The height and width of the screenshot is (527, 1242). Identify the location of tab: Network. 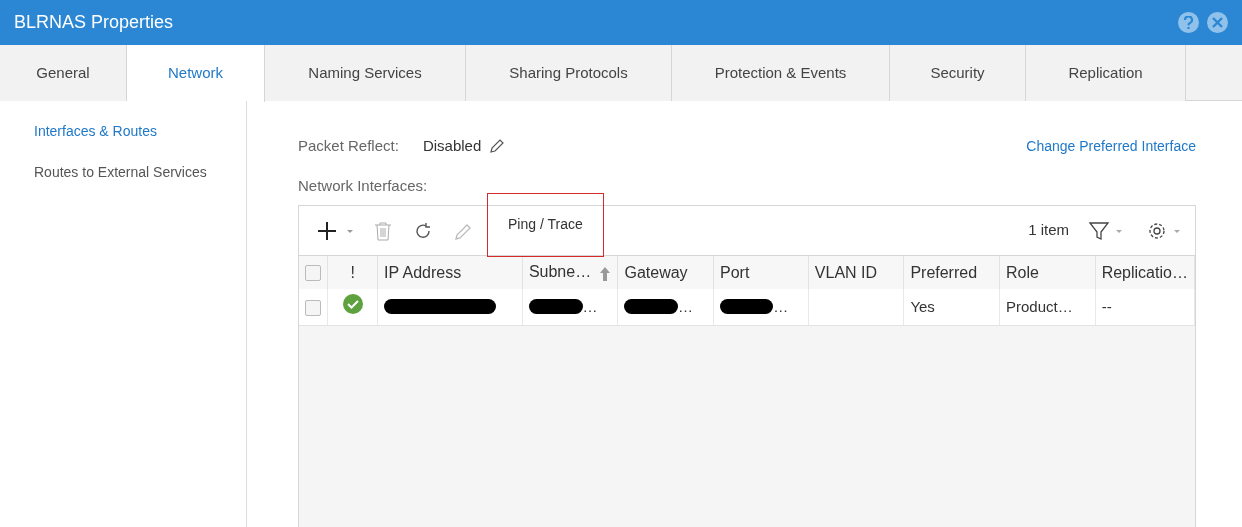
(196, 73).